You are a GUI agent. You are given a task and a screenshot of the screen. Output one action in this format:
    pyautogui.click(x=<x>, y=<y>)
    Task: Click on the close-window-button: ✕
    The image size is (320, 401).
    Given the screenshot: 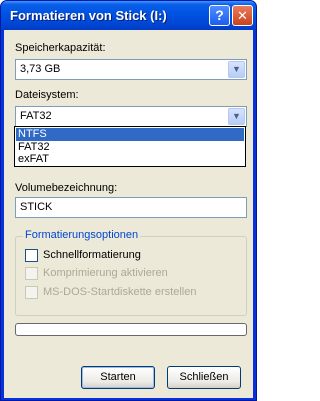 What is the action you would take?
    pyautogui.click(x=242, y=15)
    